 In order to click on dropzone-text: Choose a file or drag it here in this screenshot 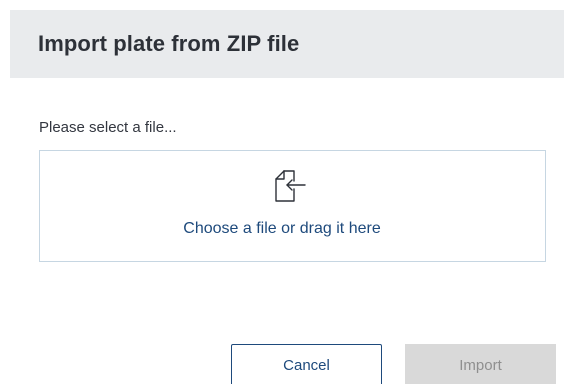, I will do `click(282, 229)`.